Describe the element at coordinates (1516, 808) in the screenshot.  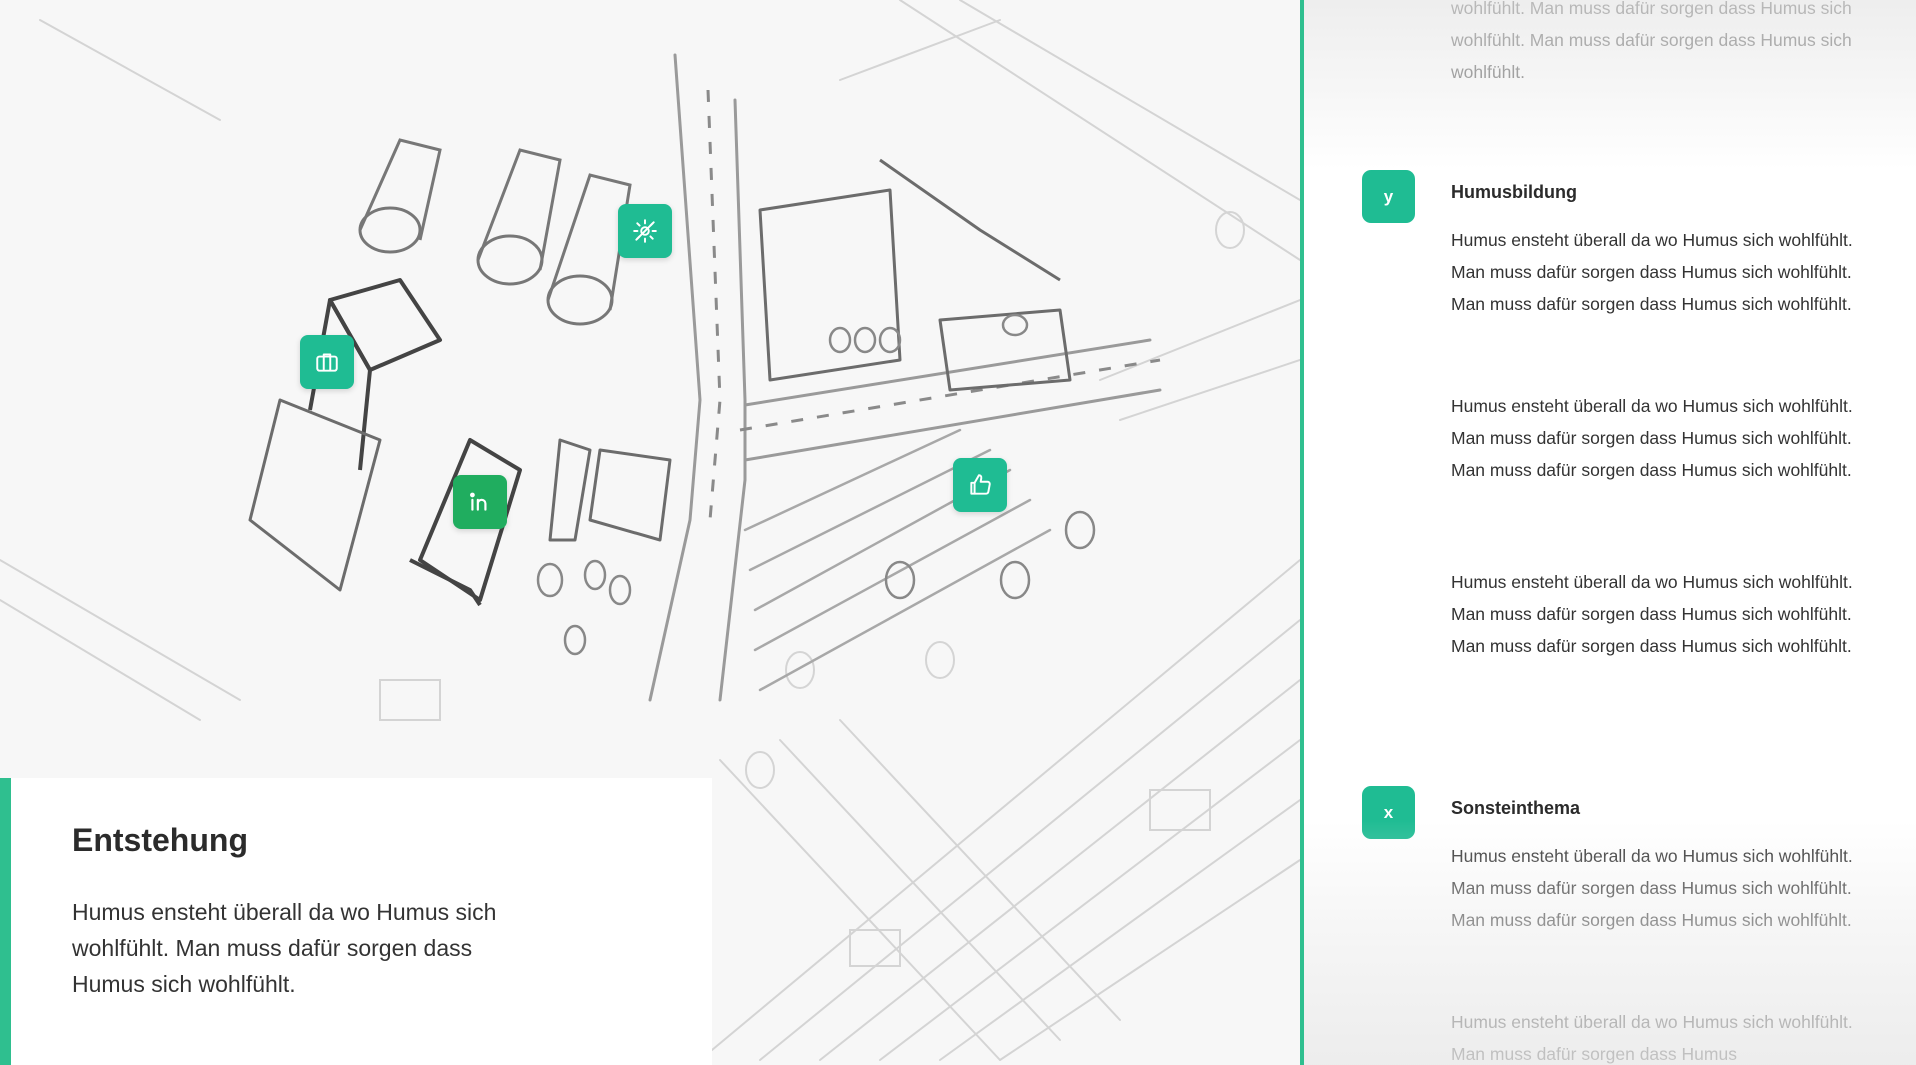
I see `section-title: Sonsteinthema` at that location.